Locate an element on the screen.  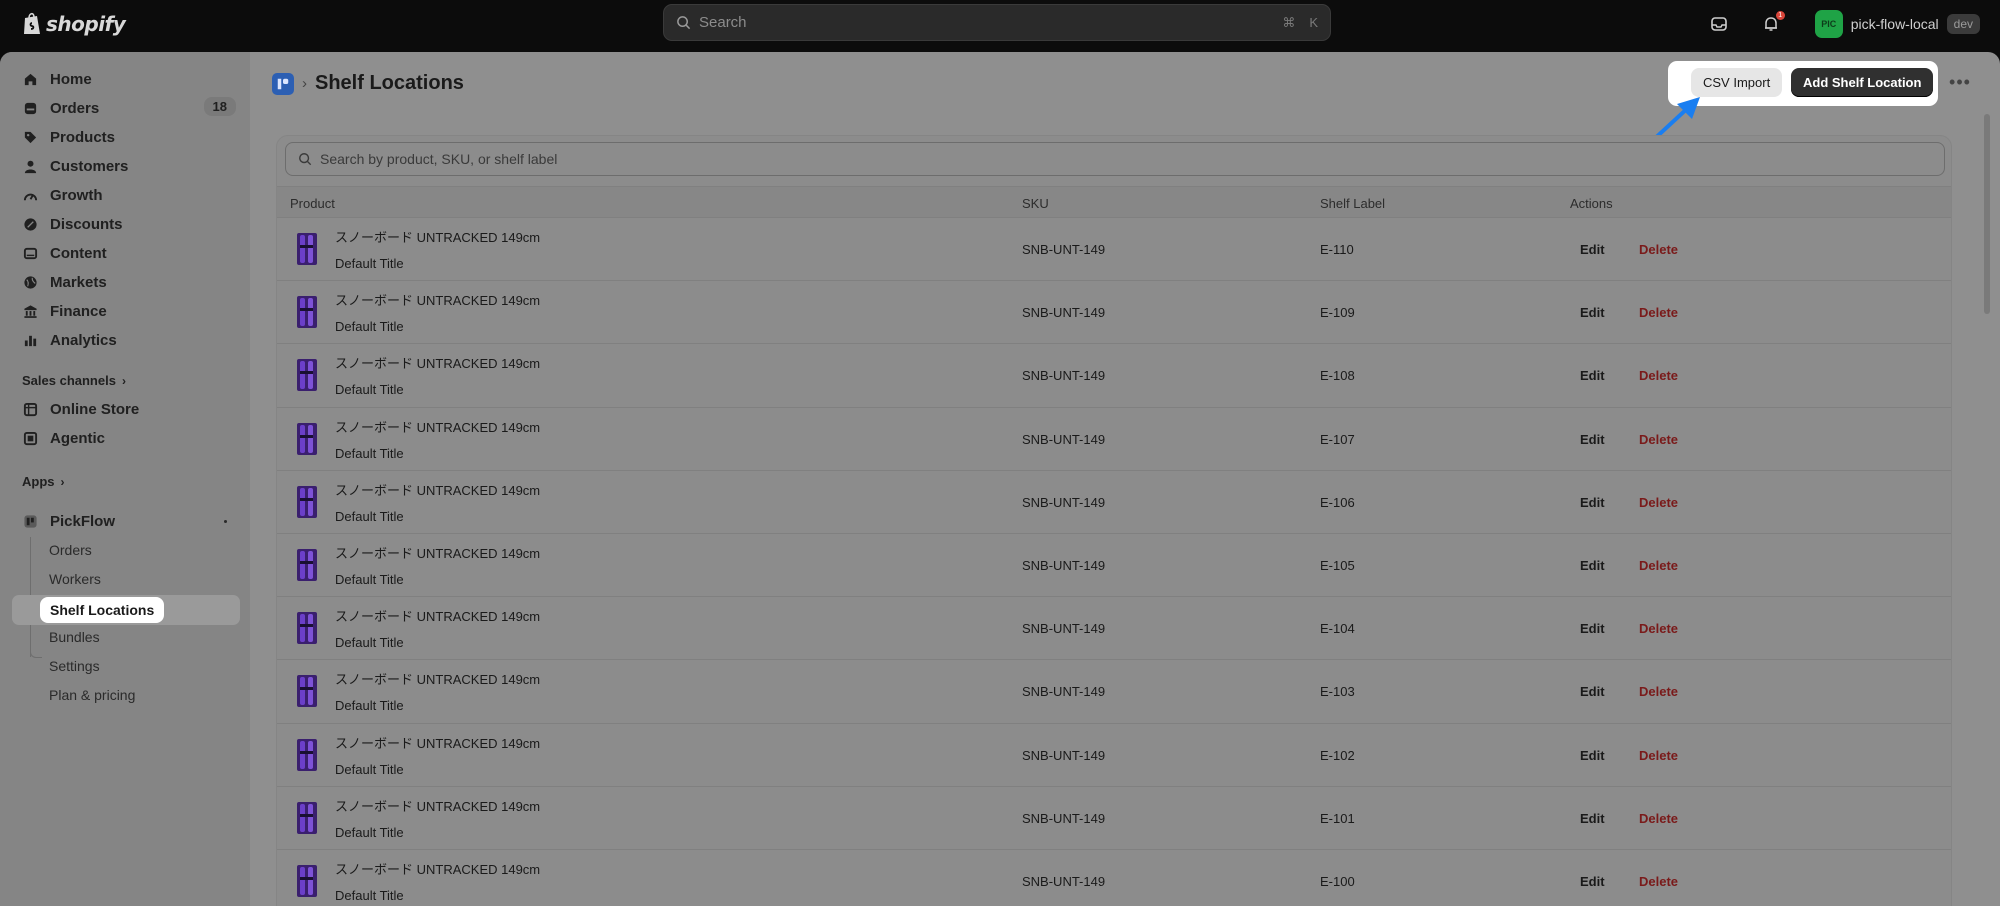
home-icon is located at coordinates (30, 79).